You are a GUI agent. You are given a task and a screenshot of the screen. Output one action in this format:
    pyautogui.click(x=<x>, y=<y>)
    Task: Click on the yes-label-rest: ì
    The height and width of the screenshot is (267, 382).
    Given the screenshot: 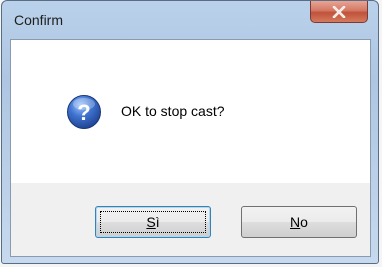 What is the action you would take?
    pyautogui.click(x=157, y=222)
    